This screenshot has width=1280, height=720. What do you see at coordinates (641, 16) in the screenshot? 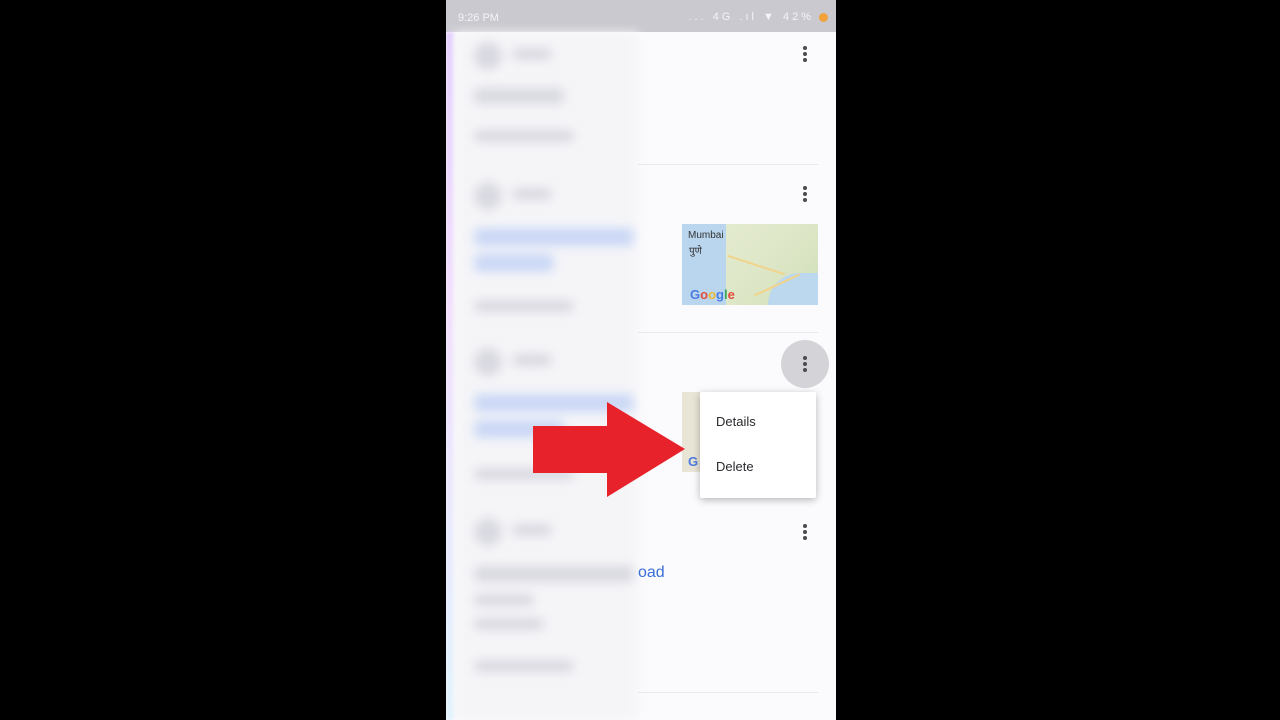
I see `status-bar: 9:26 PM ... 4G .ıl ▼ 42%` at bounding box center [641, 16].